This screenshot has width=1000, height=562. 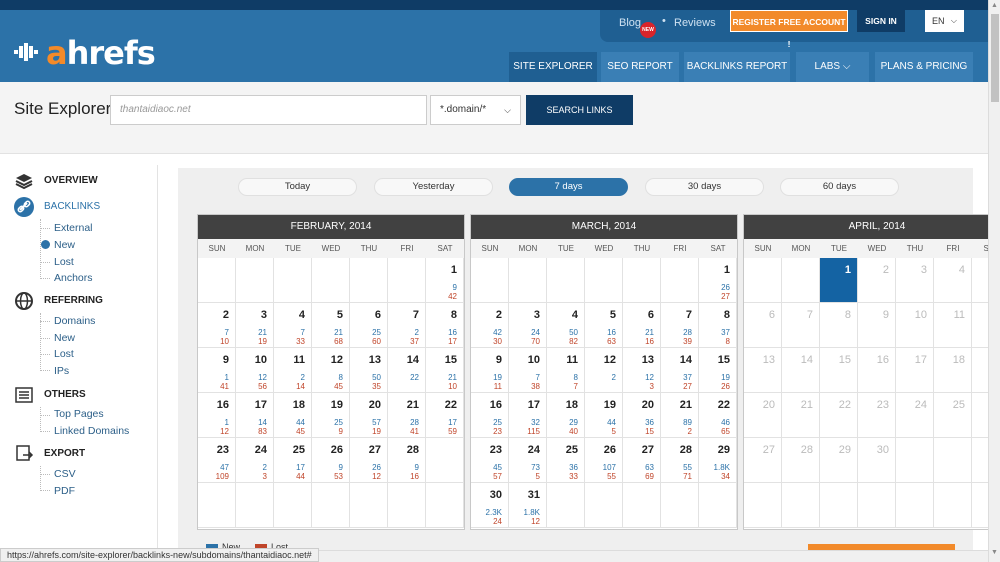 I want to click on calendar-day: 17 32 115, so click(x=528, y=415).